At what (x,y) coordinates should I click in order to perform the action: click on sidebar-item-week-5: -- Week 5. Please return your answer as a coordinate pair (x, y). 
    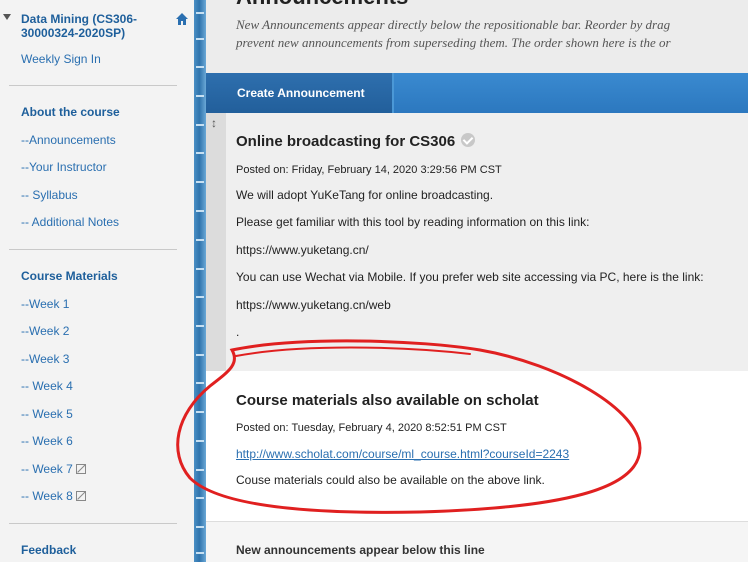
    Looking at the image, I should click on (47, 414).